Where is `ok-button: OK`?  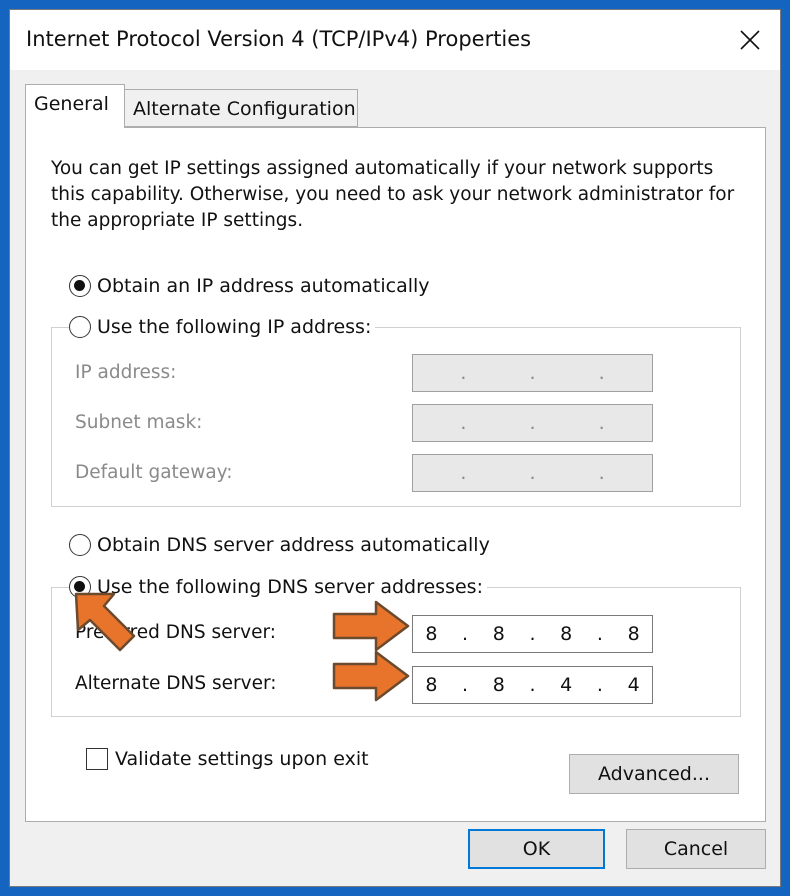
ok-button: OK is located at coordinates (536, 849).